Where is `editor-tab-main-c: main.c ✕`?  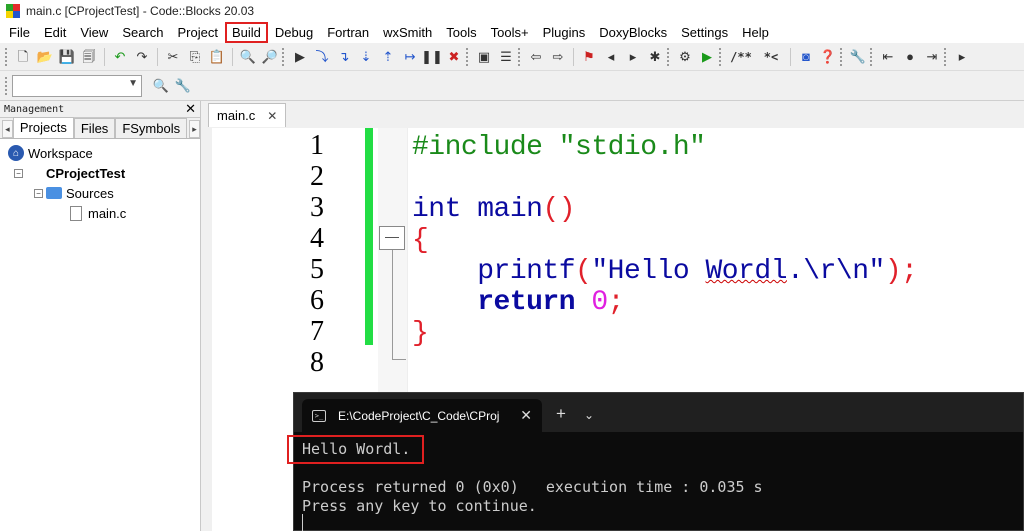
editor-tab-main-c: main.c ✕ is located at coordinates (247, 115).